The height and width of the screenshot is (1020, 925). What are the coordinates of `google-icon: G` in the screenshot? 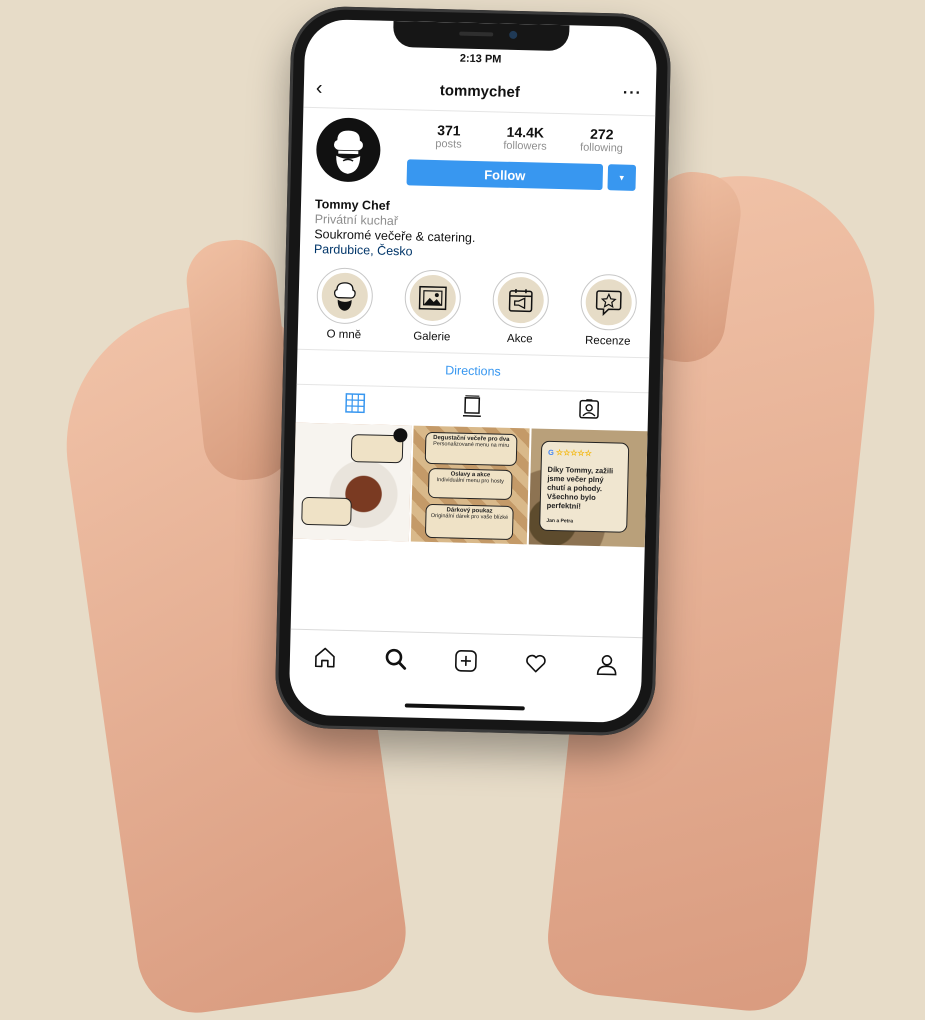 It's located at (551, 452).